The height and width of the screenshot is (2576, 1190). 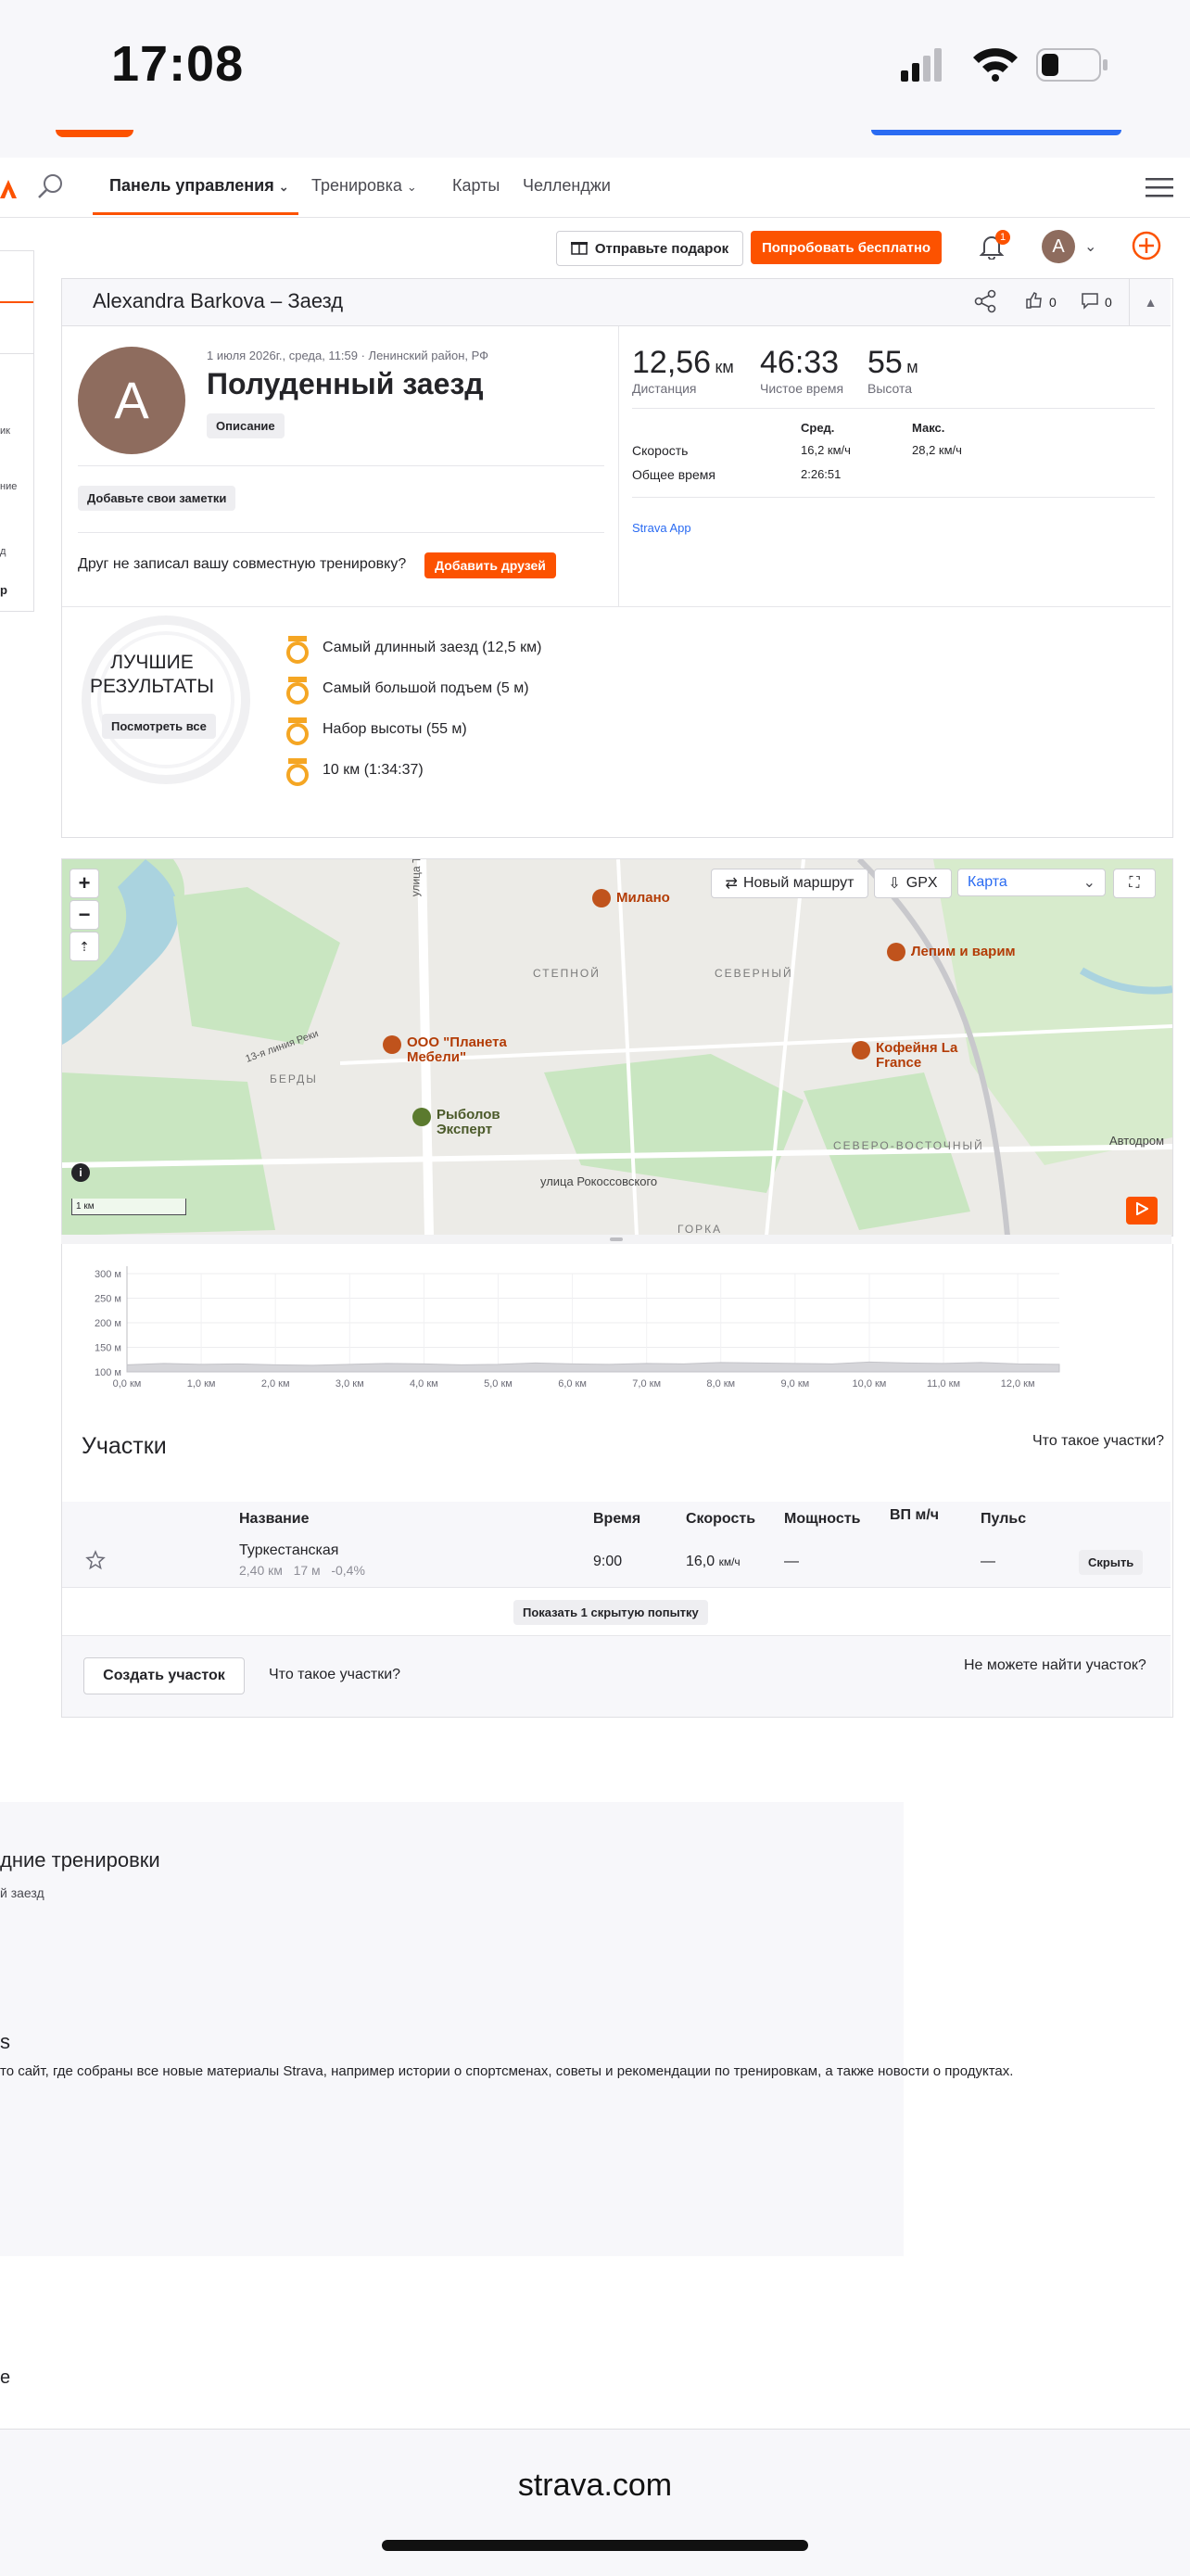 What do you see at coordinates (288, 1550) in the screenshot?
I see `segment-name-link: Туркестанская` at bounding box center [288, 1550].